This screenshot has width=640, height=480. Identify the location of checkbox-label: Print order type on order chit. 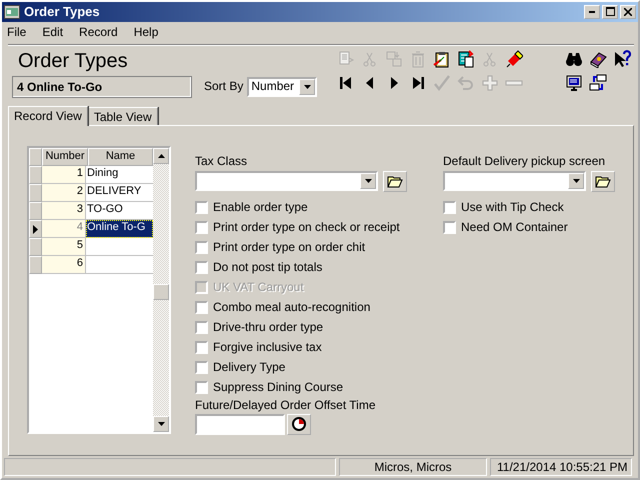
(289, 247).